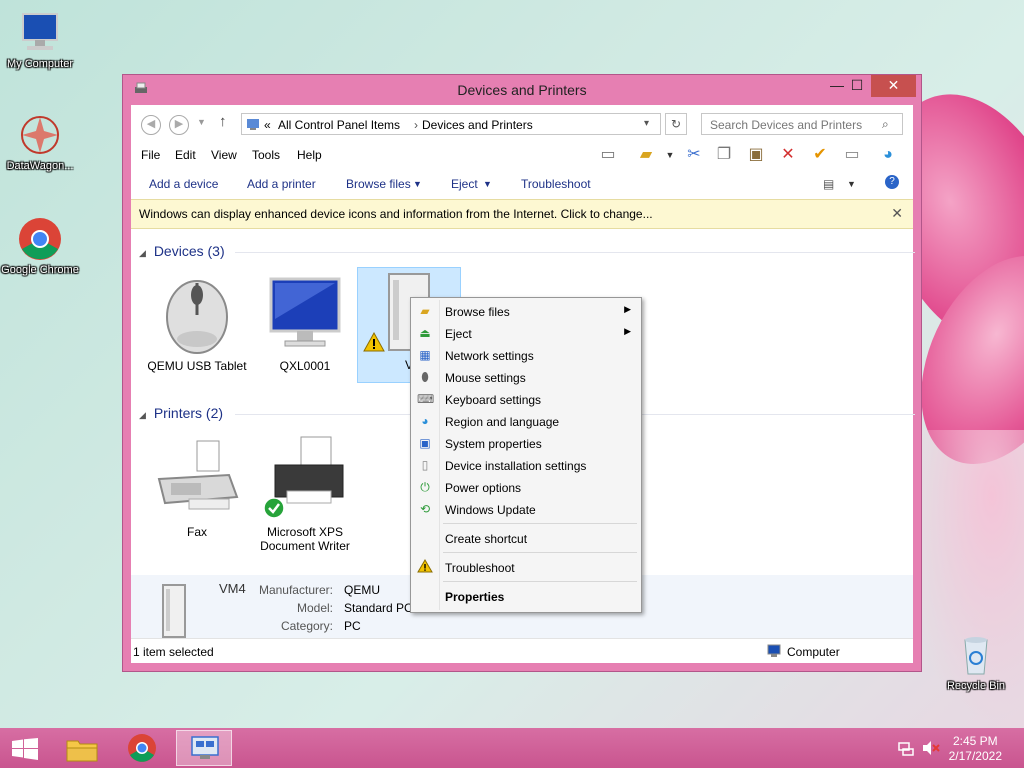 The height and width of the screenshot is (768, 1024). I want to click on refresh-button: ↻, so click(676, 124).